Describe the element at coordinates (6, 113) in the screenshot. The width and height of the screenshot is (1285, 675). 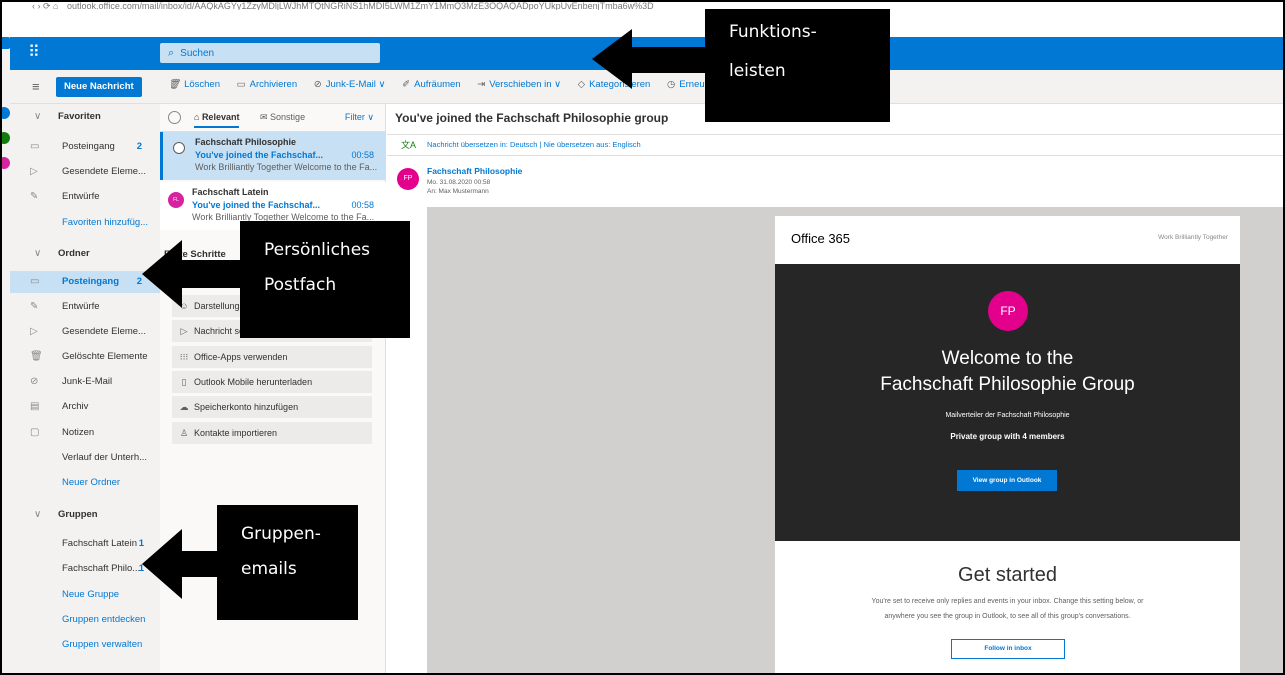
I see `calendar-app-icon` at that location.